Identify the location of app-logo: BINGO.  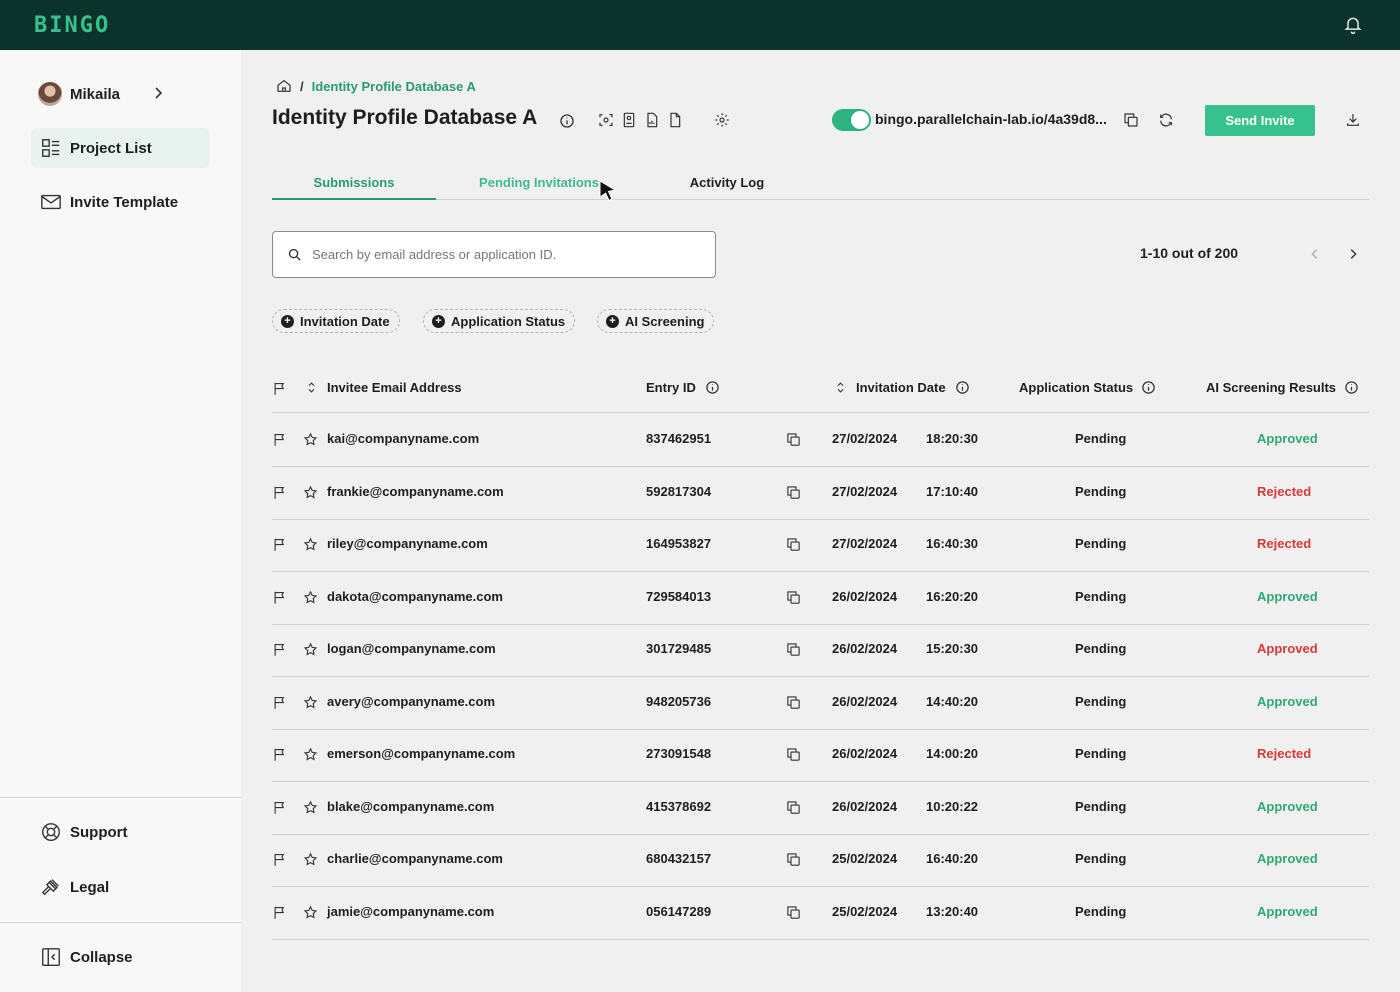
(72, 25).